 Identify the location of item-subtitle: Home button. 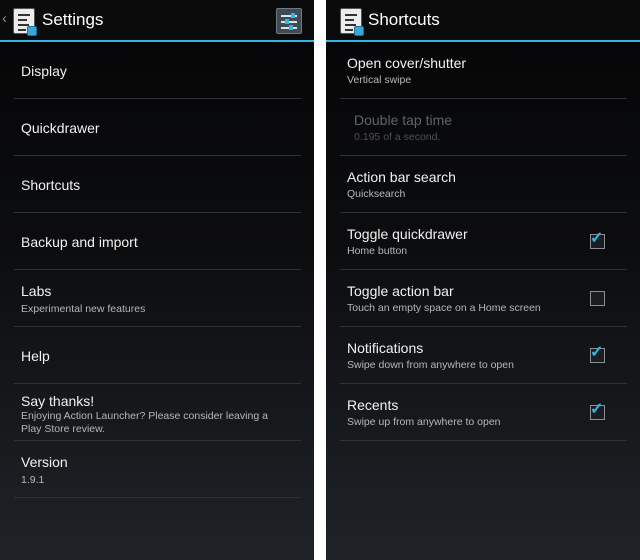
(377, 251).